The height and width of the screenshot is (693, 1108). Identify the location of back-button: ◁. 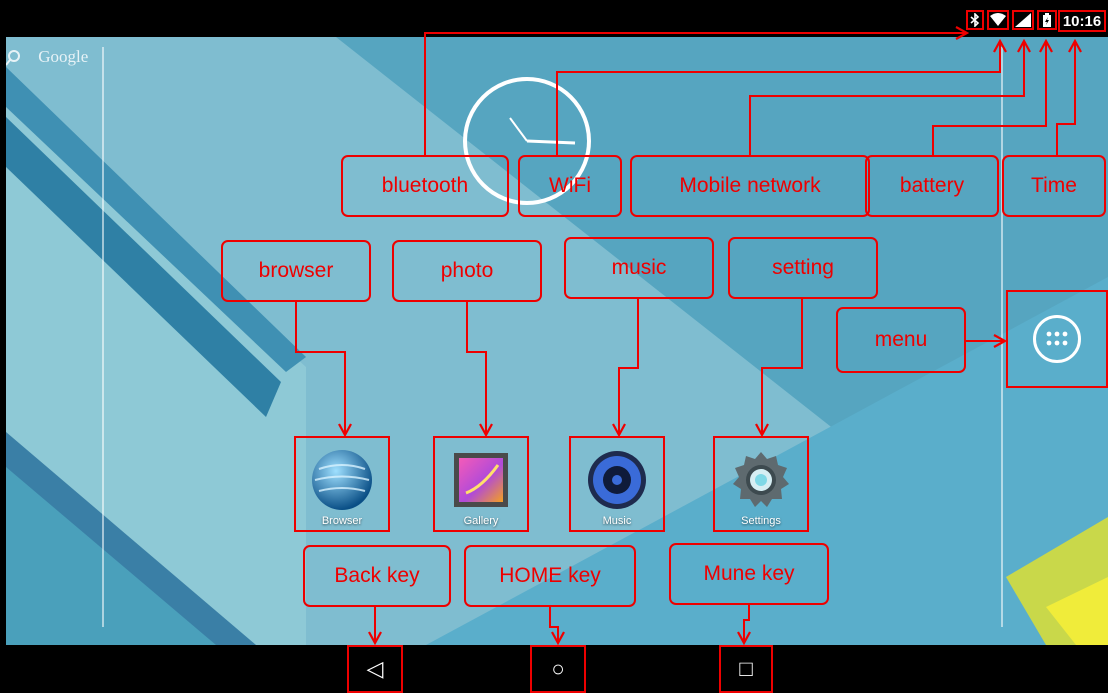
(375, 669).